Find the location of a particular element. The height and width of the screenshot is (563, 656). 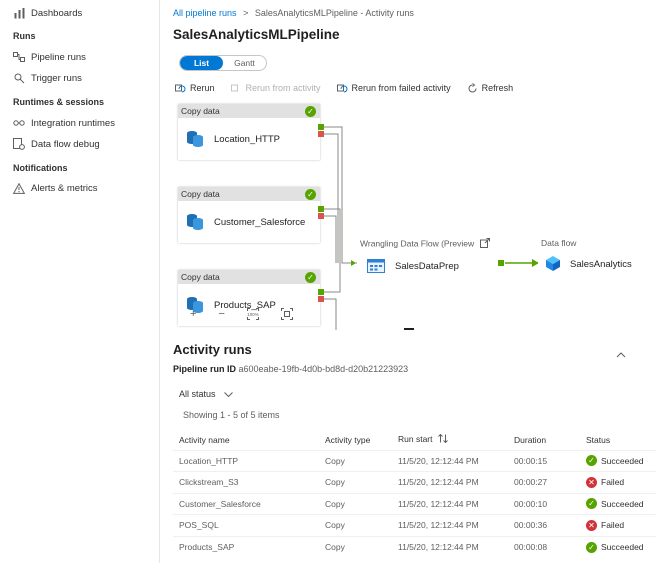

sidebar-item-pipeline-runs: Pipeline runs is located at coordinates (49, 57).